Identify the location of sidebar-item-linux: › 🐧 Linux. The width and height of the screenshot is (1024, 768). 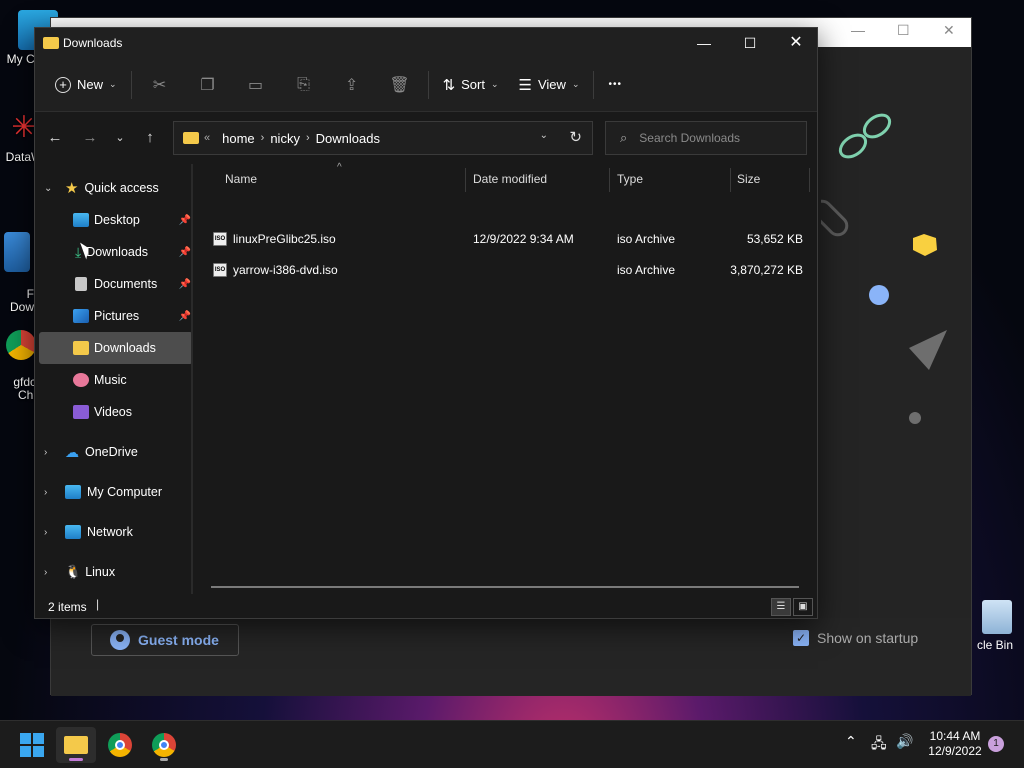
(114, 572).